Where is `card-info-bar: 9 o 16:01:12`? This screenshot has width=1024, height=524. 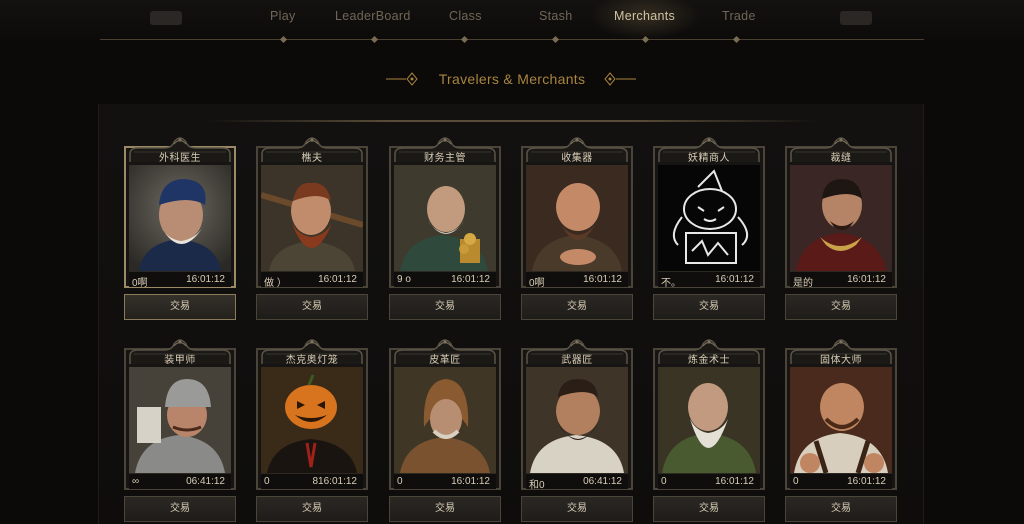 card-info-bar: 9 o 16:01:12 is located at coordinates (445, 279).